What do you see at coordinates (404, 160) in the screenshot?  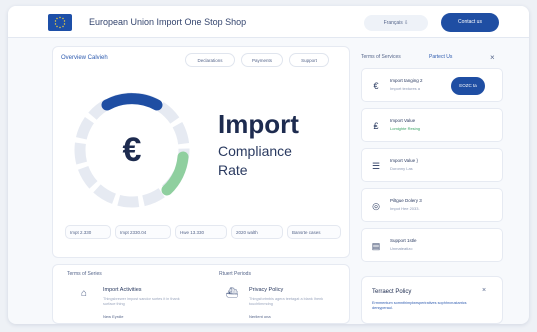 I see `card-title: Import Value }` at bounding box center [404, 160].